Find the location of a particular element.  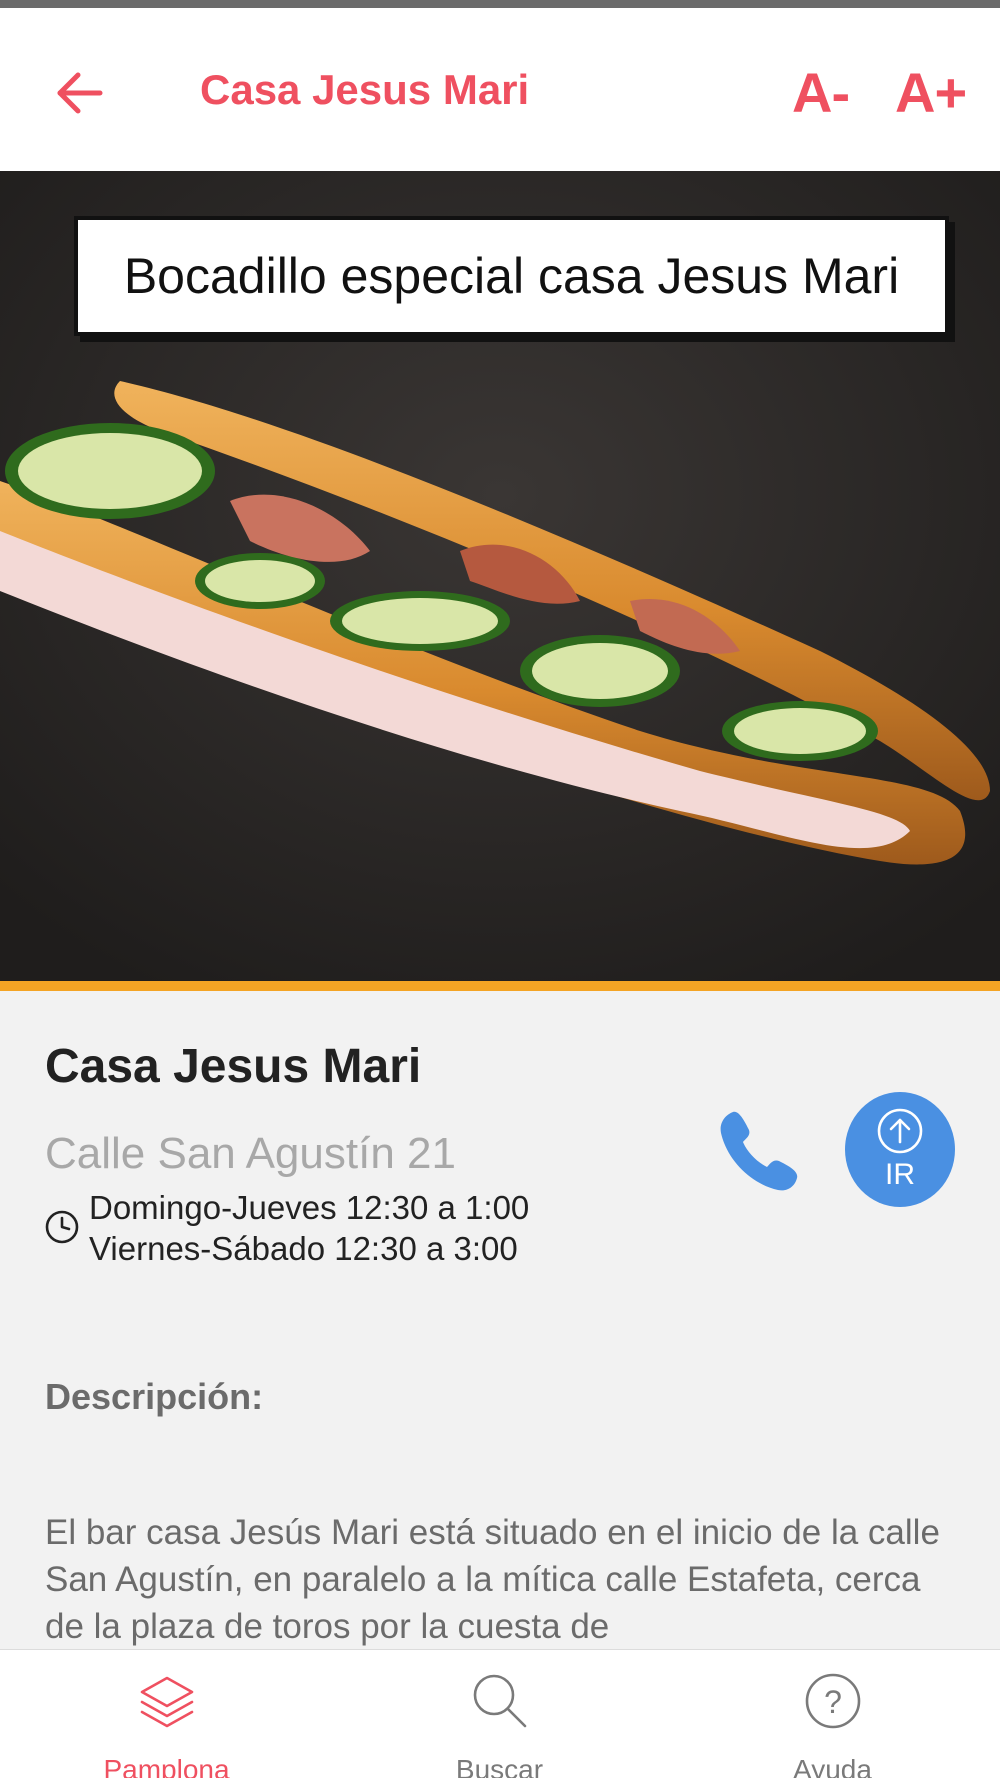

nav-label: Ayuda is located at coordinates (832, 1766).